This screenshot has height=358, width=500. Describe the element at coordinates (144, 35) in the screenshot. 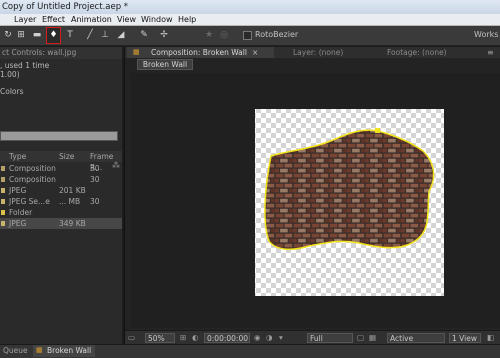

I see `roto-brush-tool-icon: ✎` at that location.